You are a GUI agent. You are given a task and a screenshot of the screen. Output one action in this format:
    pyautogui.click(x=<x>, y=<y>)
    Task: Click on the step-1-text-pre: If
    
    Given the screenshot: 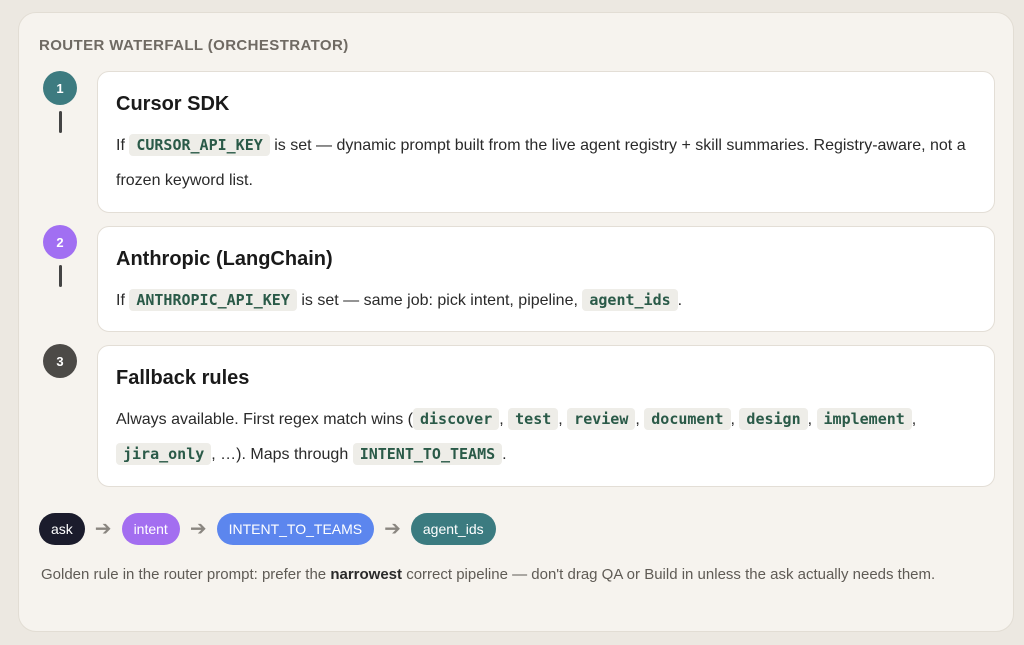 What is the action you would take?
    pyautogui.click(x=120, y=145)
    